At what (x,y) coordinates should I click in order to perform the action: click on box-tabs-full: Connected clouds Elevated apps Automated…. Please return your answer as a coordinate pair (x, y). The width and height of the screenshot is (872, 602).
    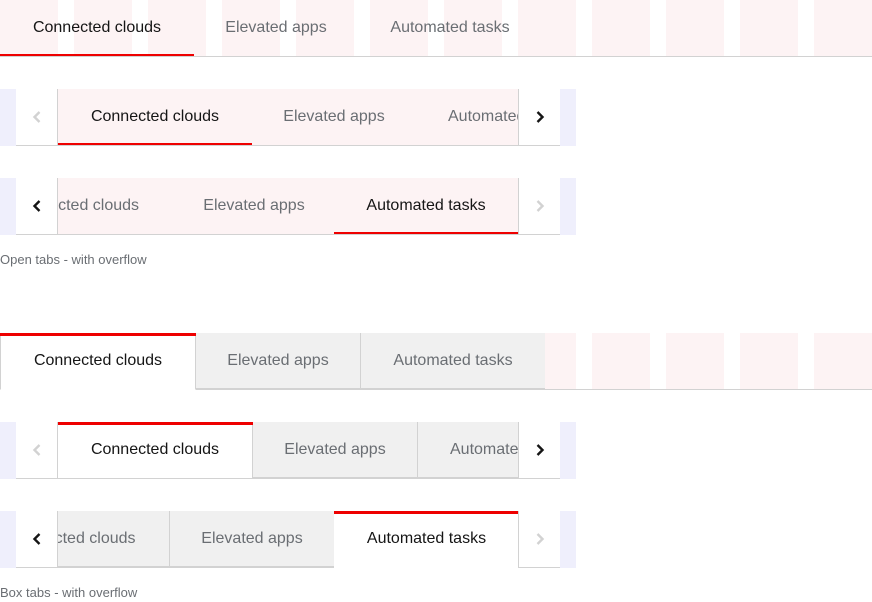
    Looking at the image, I should click on (436, 361).